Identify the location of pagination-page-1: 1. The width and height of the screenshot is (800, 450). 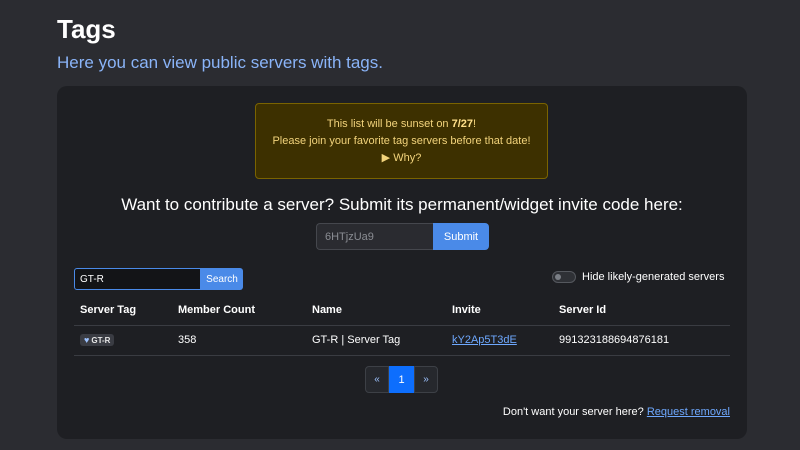
(401, 379).